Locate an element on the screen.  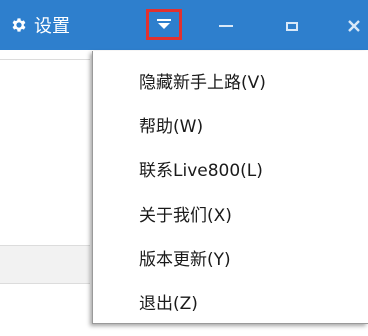
settings-label: 设置 is located at coordinates (52, 26).